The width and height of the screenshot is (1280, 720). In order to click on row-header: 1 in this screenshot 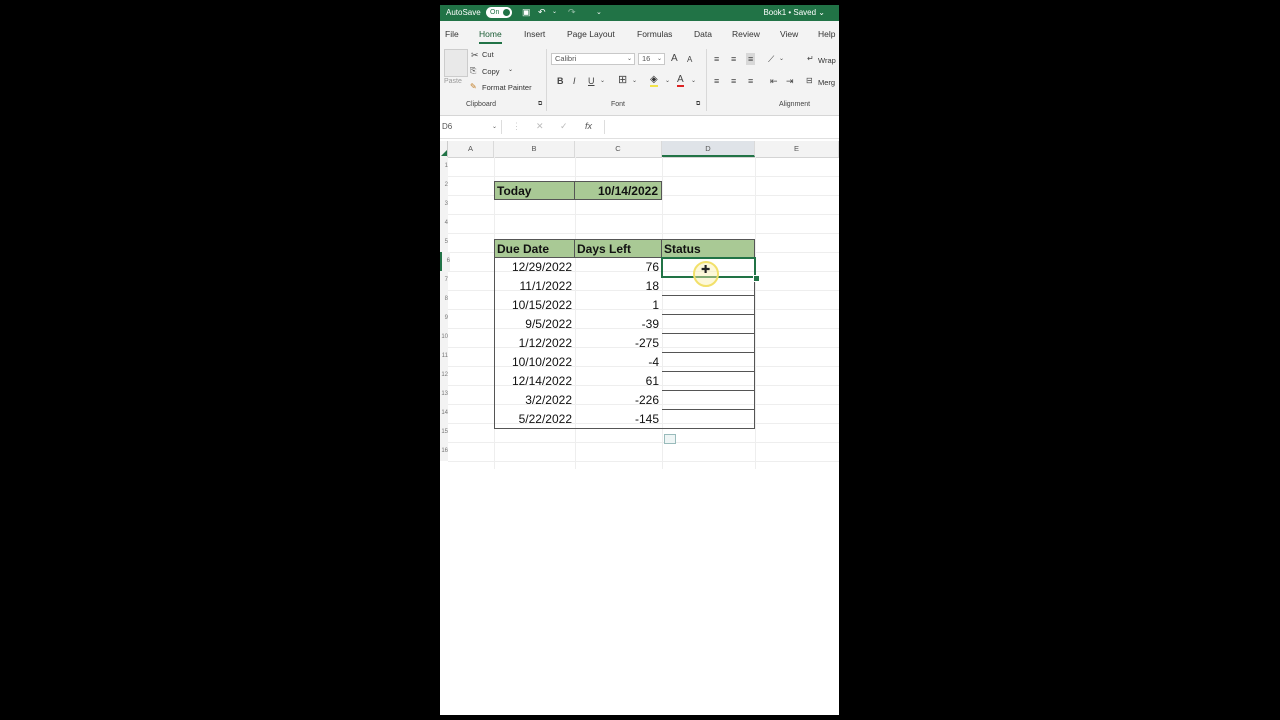, I will do `click(444, 166)`.